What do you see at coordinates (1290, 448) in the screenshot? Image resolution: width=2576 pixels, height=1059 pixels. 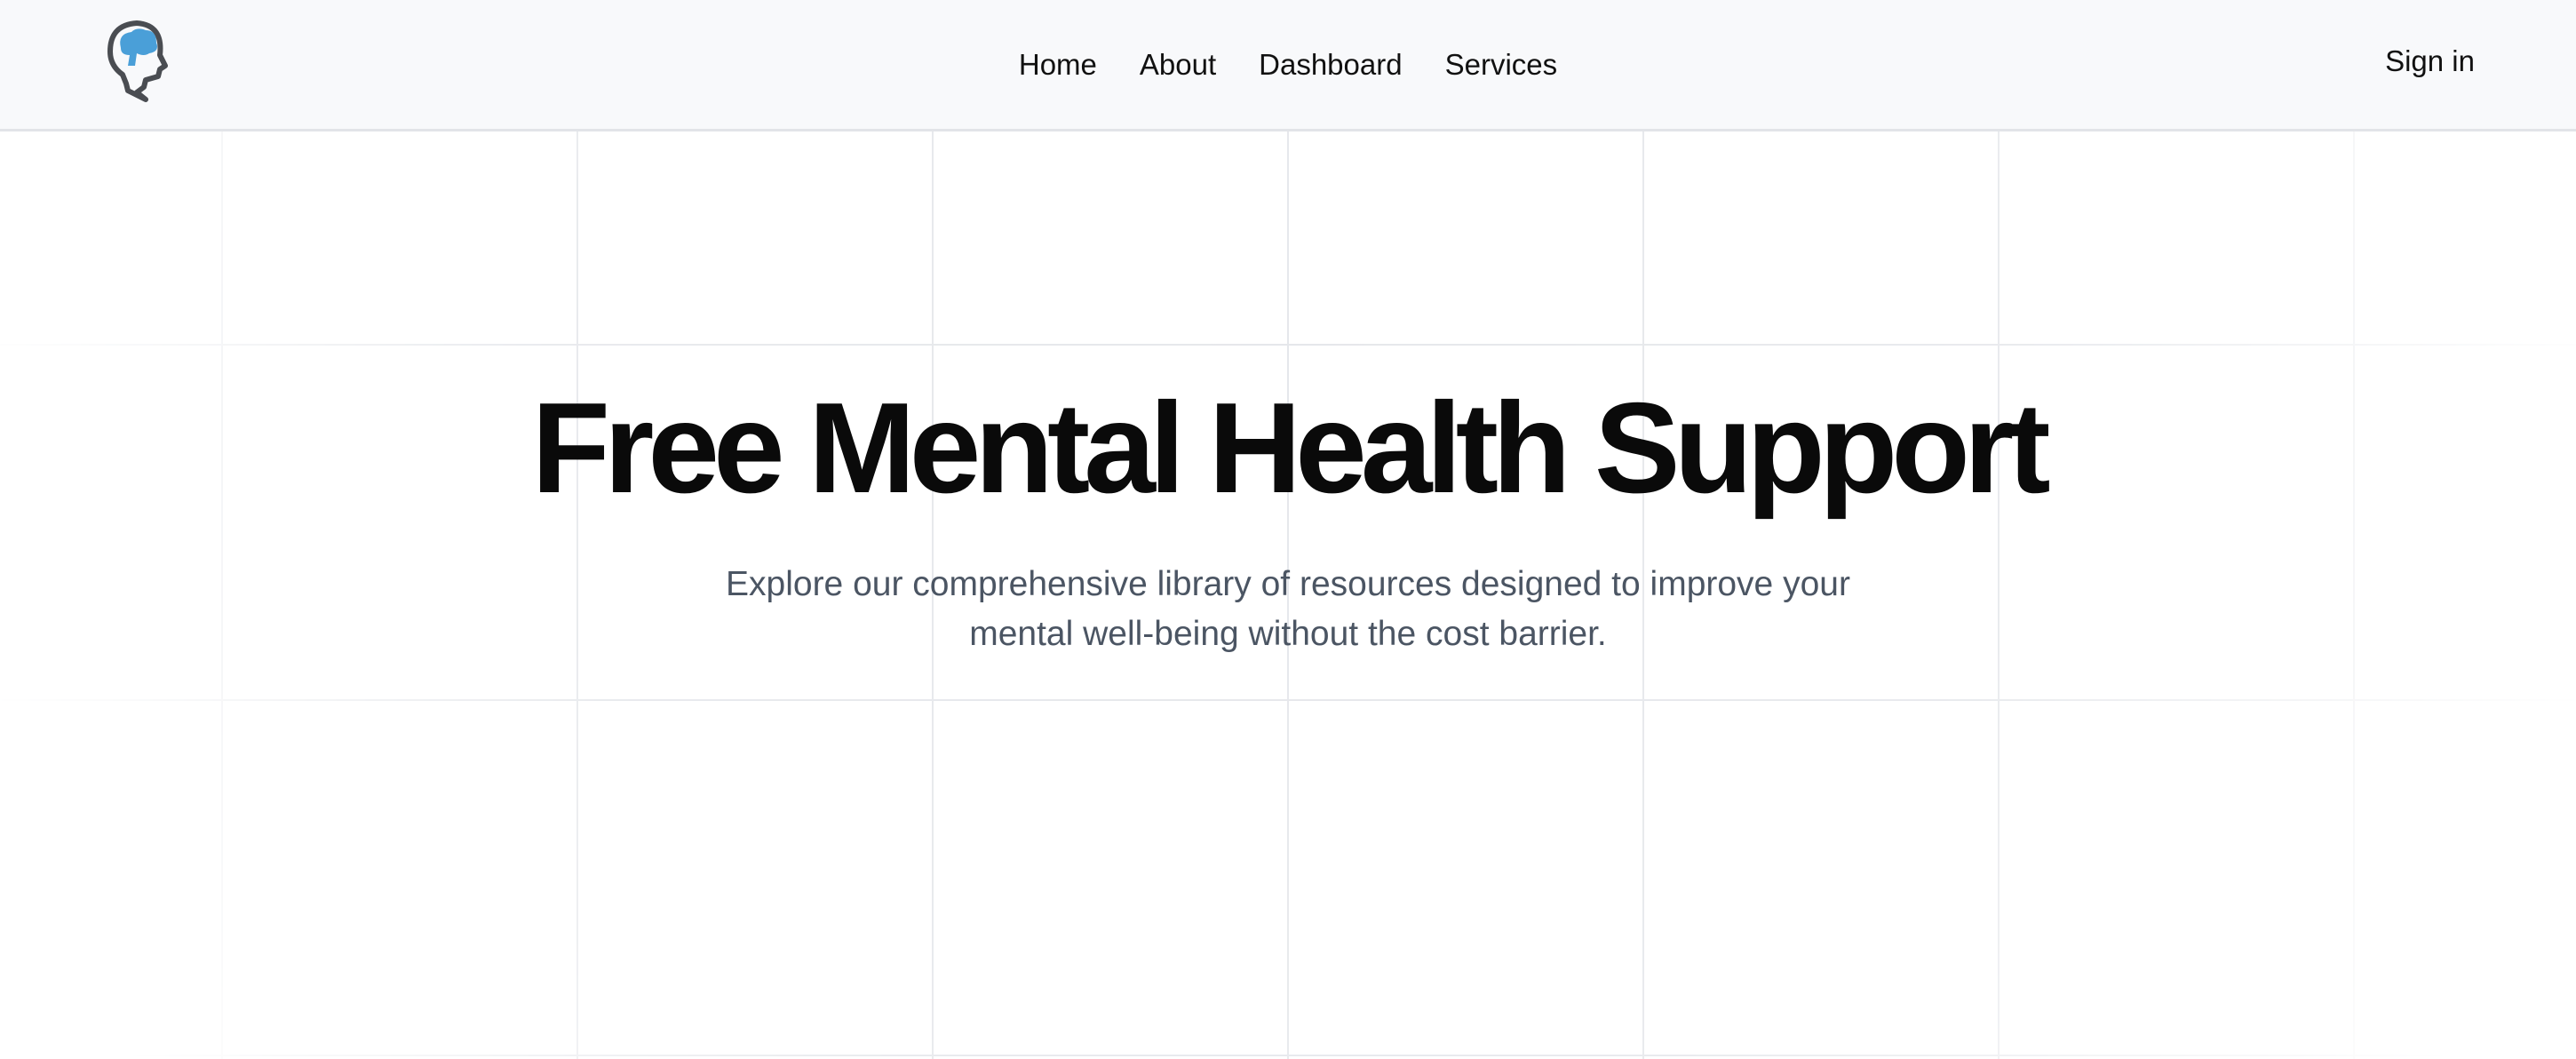 I see `hero-title: Free Mental Health Support` at bounding box center [1290, 448].